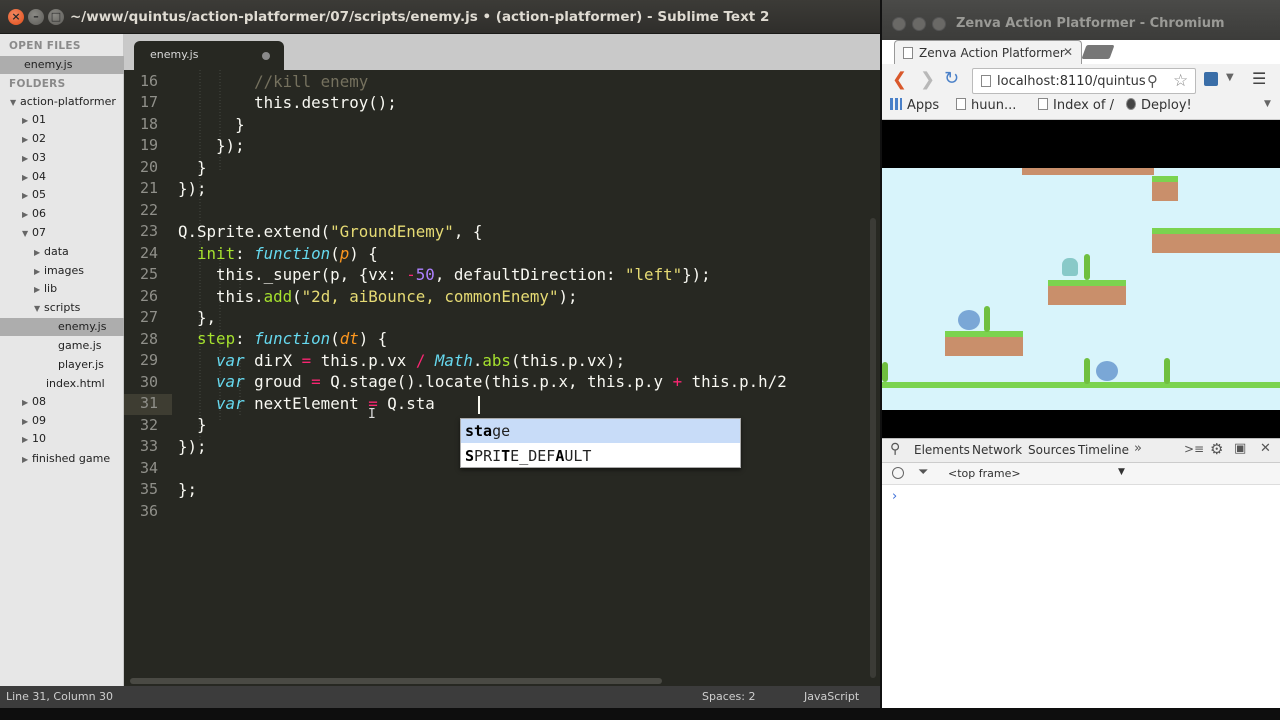 This screenshot has height=720, width=1280. I want to click on tab-timeline: Timeline, so click(1103, 450).